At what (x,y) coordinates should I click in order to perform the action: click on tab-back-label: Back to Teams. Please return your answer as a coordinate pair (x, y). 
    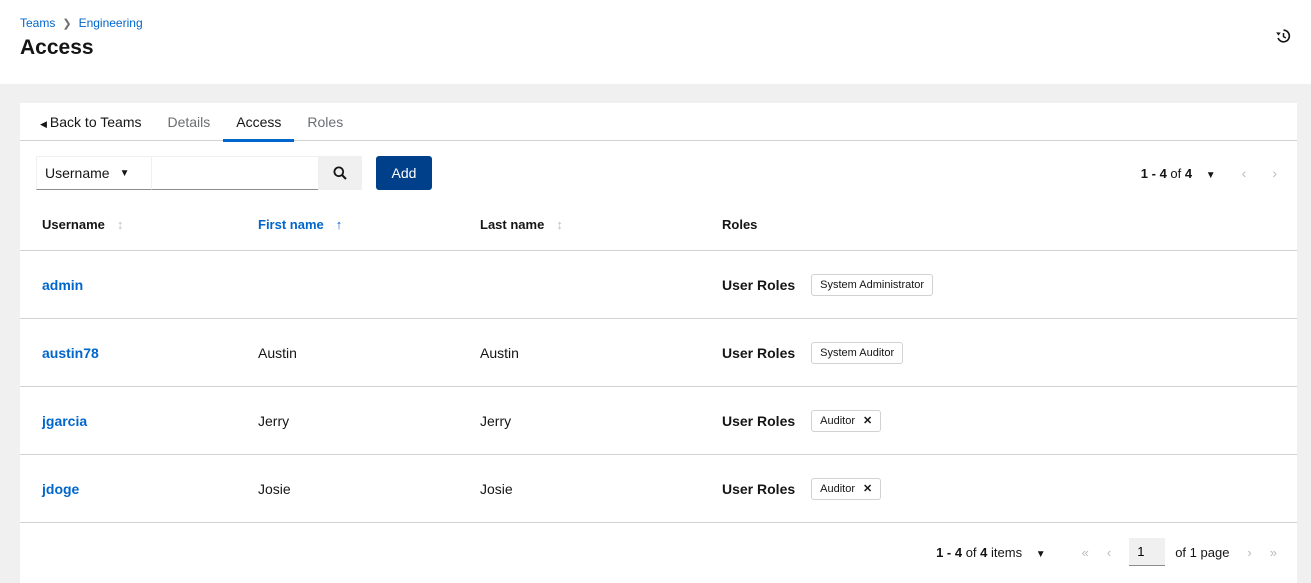
    Looking at the image, I should click on (95, 122).